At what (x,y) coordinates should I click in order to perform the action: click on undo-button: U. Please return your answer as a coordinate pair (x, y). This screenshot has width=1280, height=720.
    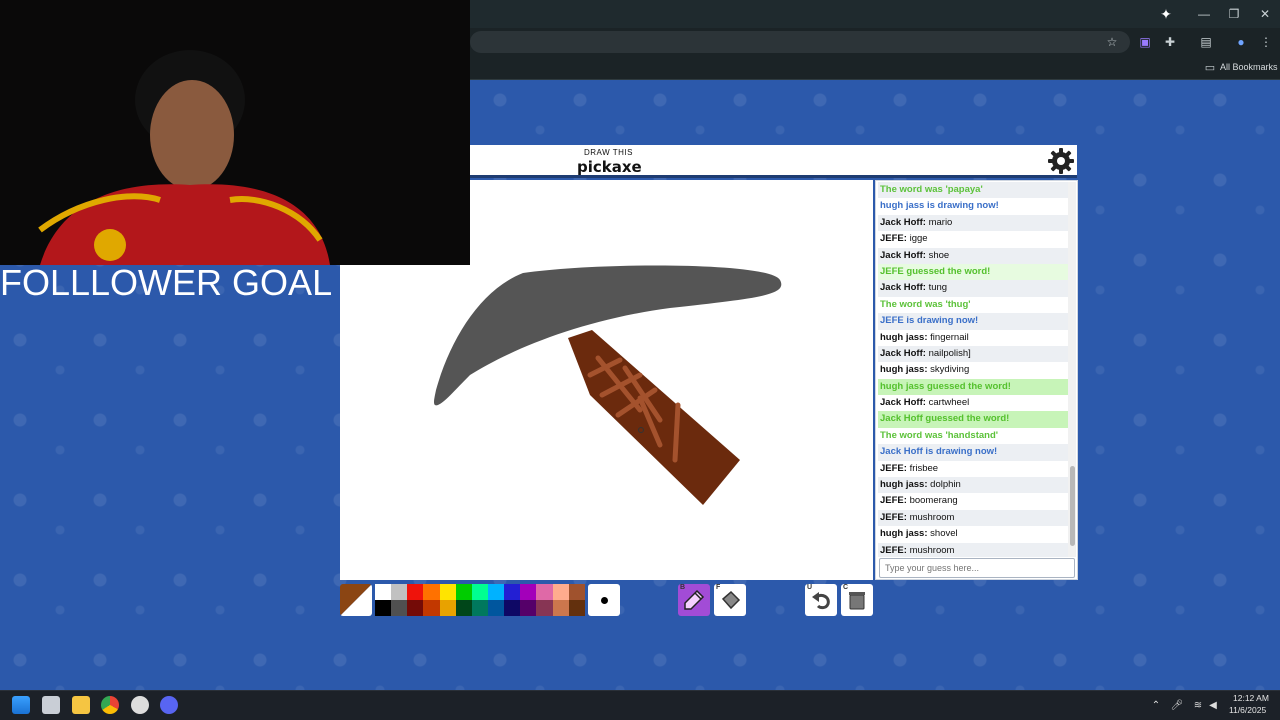
    Looking at the image, I should click on (821, 600).